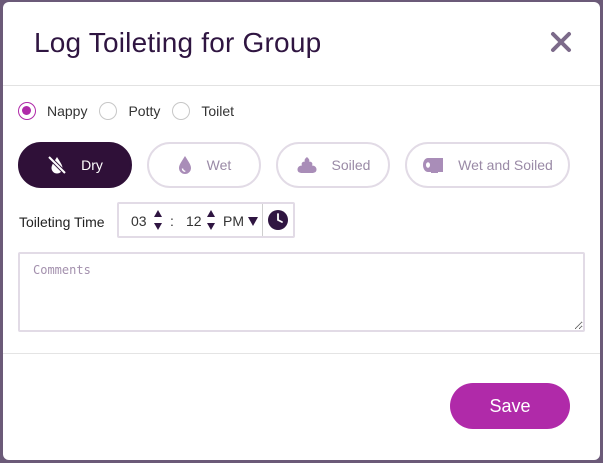 The image size is (603, 463). I want to click on radio-label-potty: Potty, so click(144, 111).